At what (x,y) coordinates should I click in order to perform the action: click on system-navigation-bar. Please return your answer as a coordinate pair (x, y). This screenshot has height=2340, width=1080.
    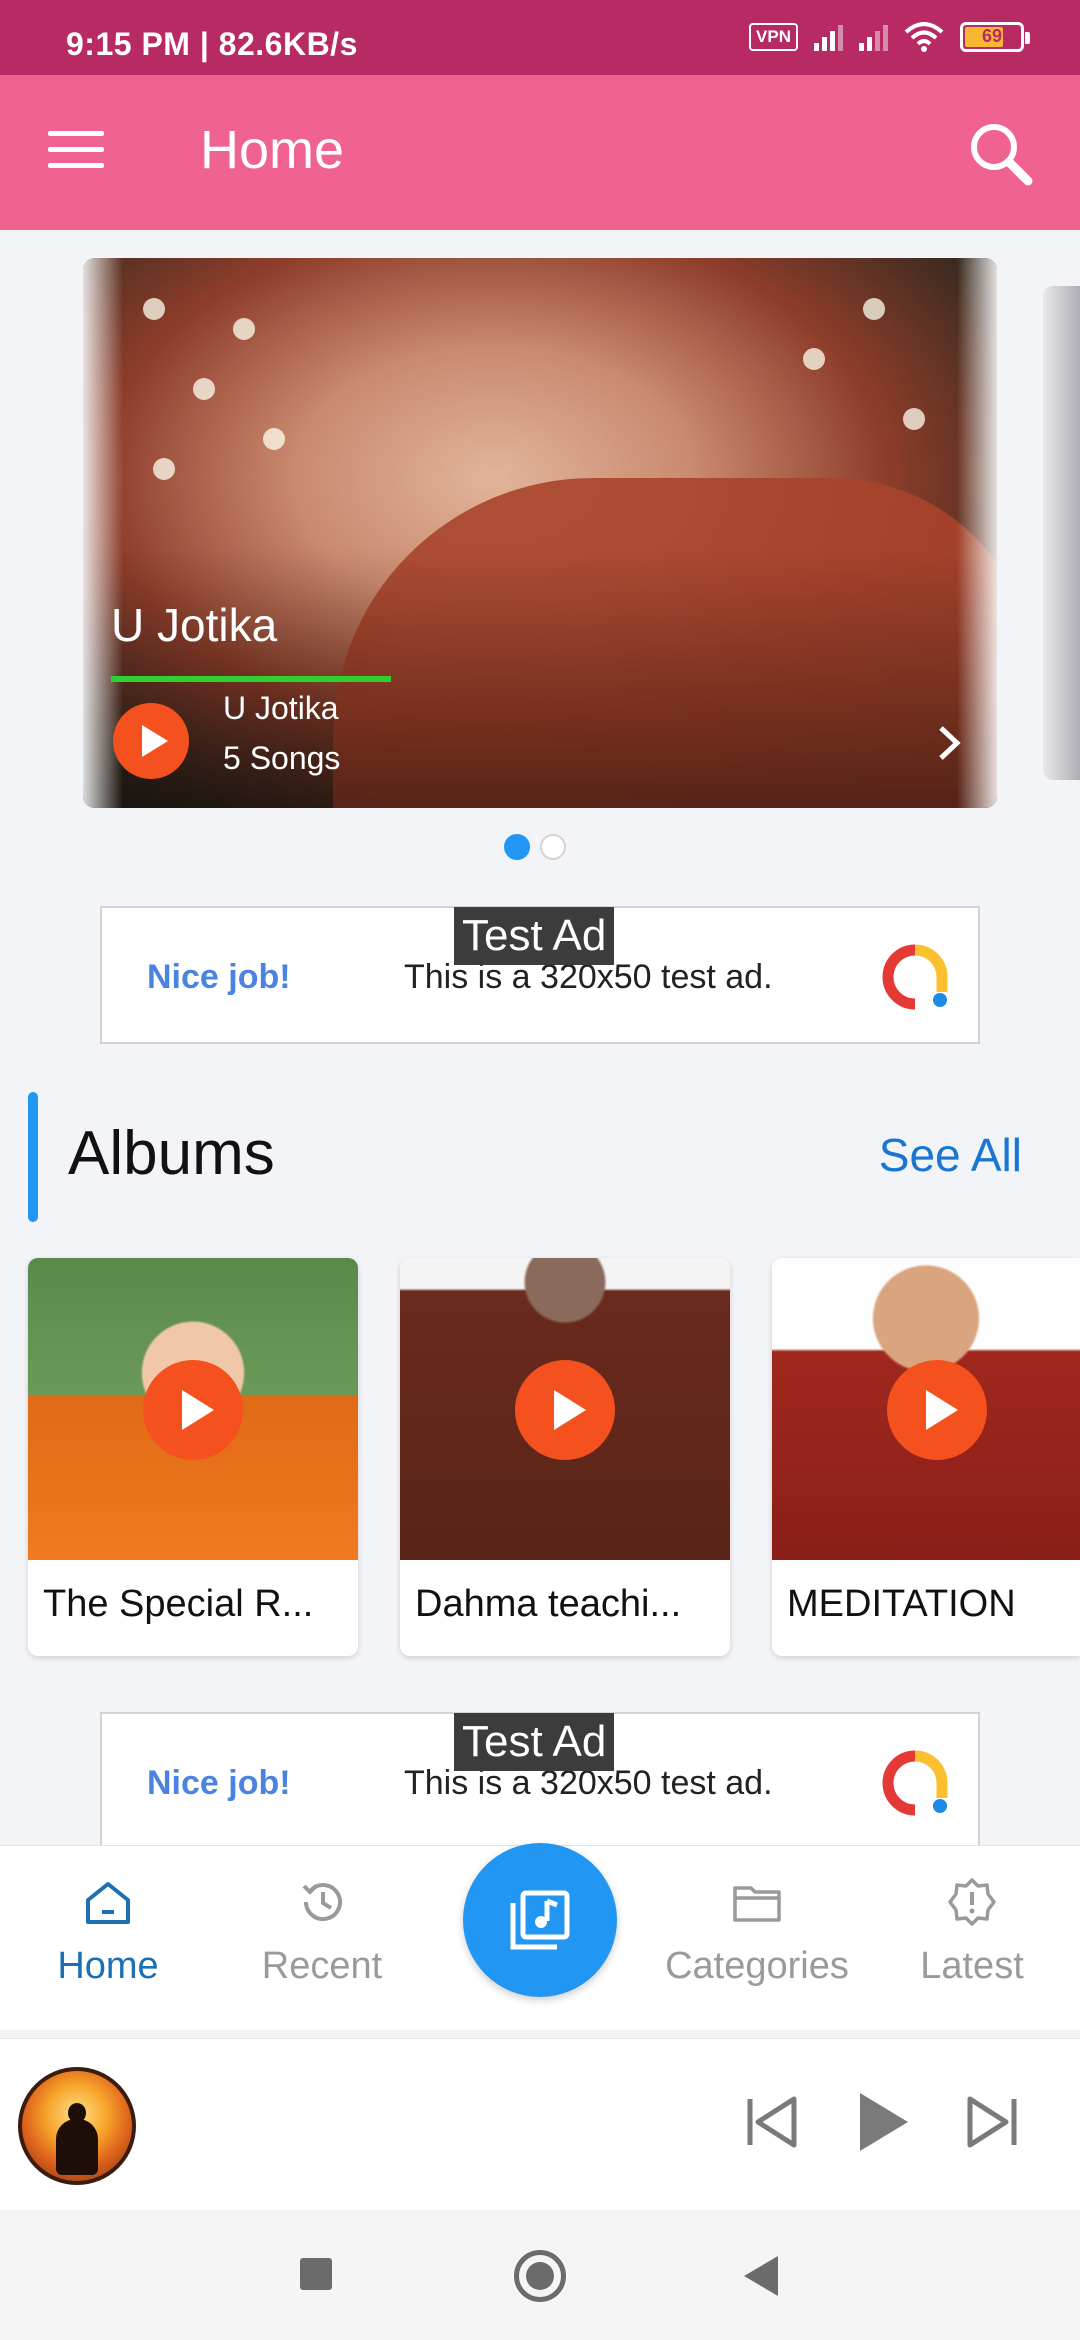
    Looking at the image, I should click on (540, 2275).